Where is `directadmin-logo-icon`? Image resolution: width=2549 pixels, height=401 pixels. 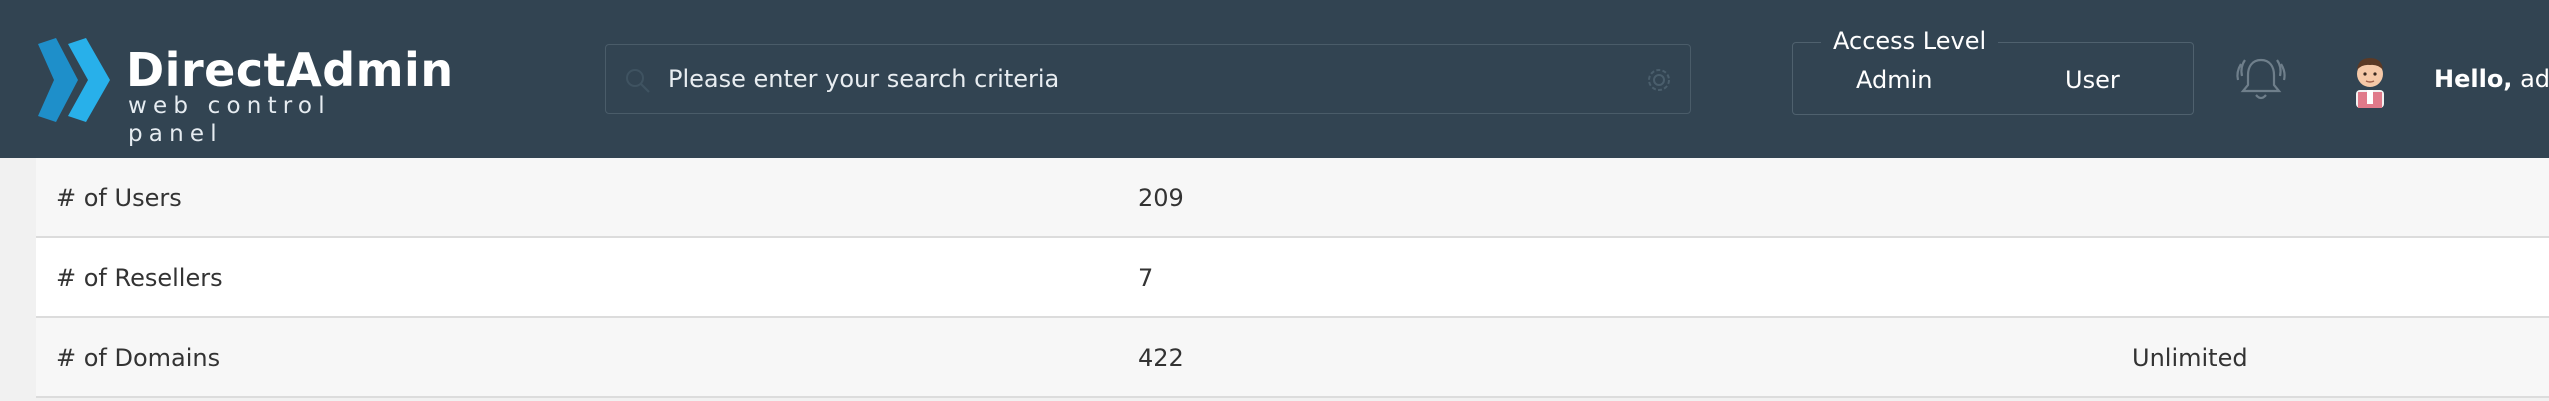 directadmin-logo-icon is located at coordinates (74, 80).